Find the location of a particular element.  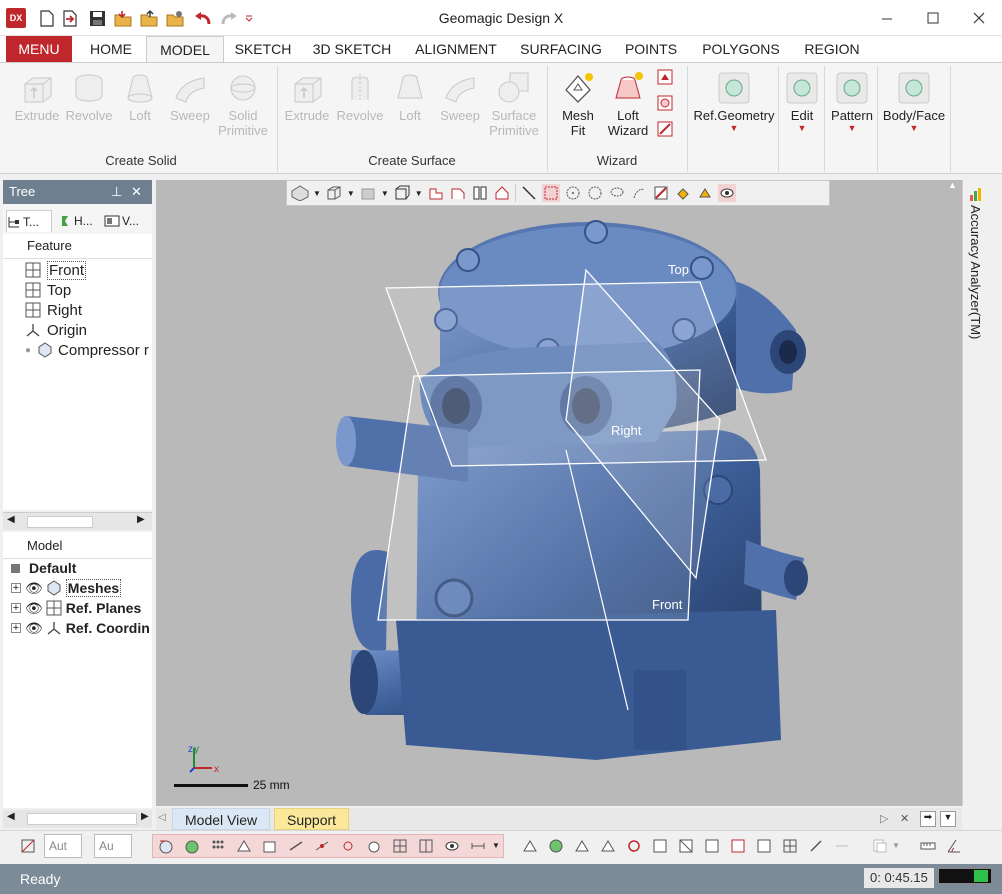

filter-mesh-icon is located at coordinates (166, 846).